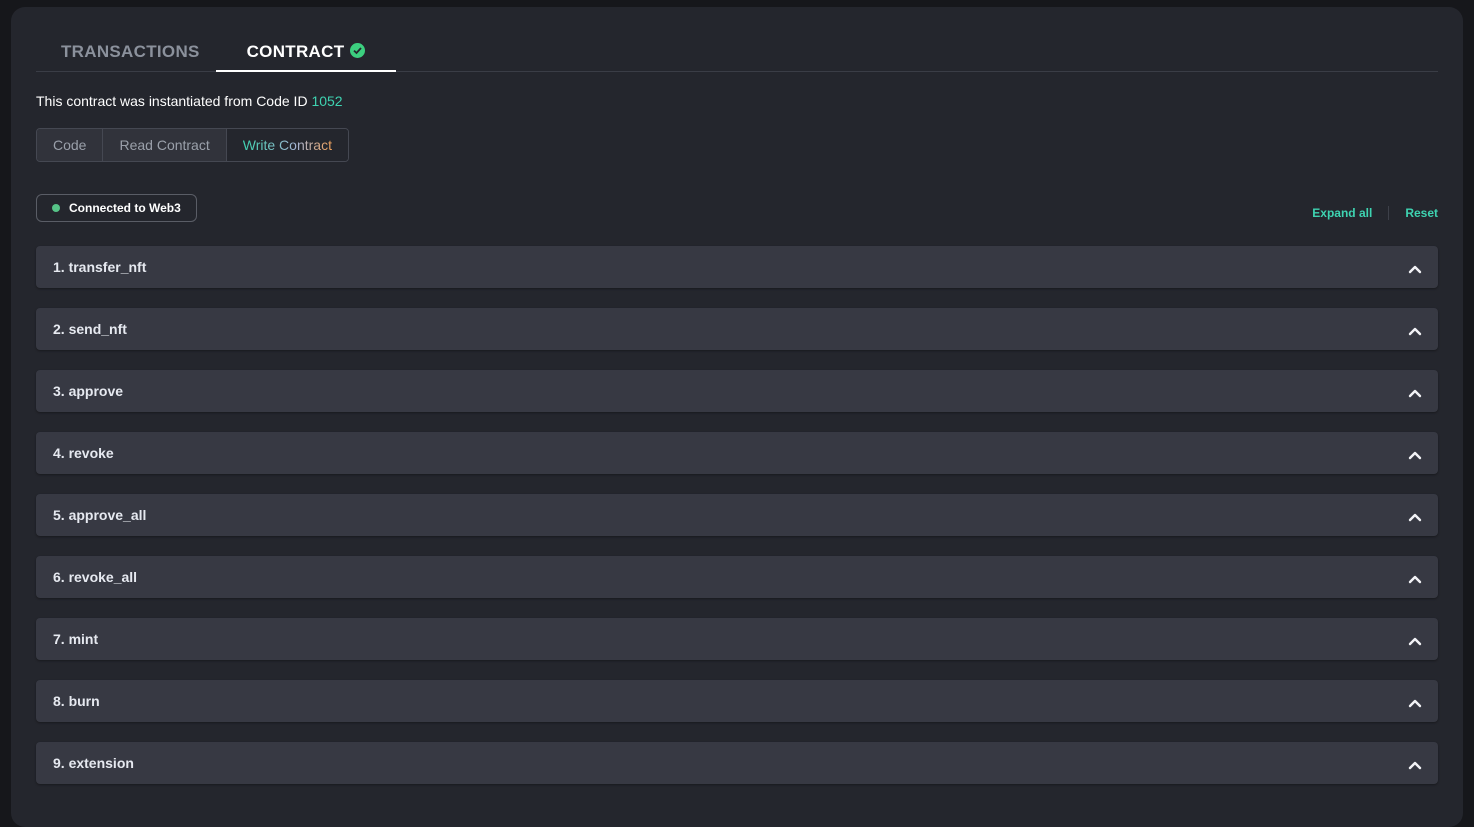 The image size is (1474, 827). Describe the element at coordinates (88, 391) in the screenshot. I see `function-name: 3. approve` at that location.